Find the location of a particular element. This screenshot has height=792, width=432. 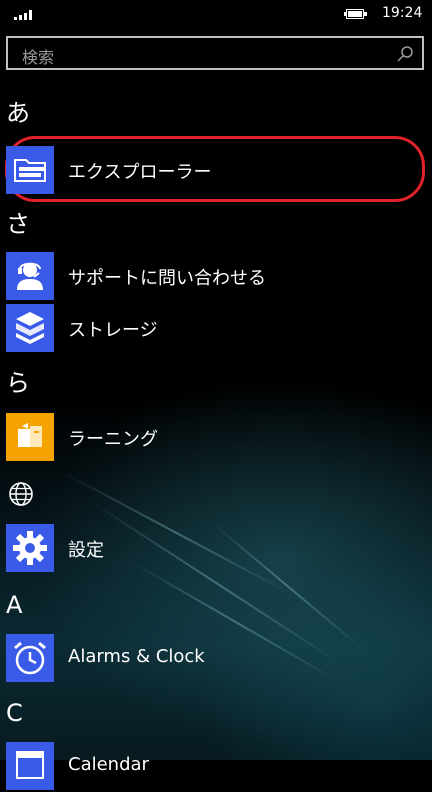

calendar-icon is located at coordinates (30, 766).